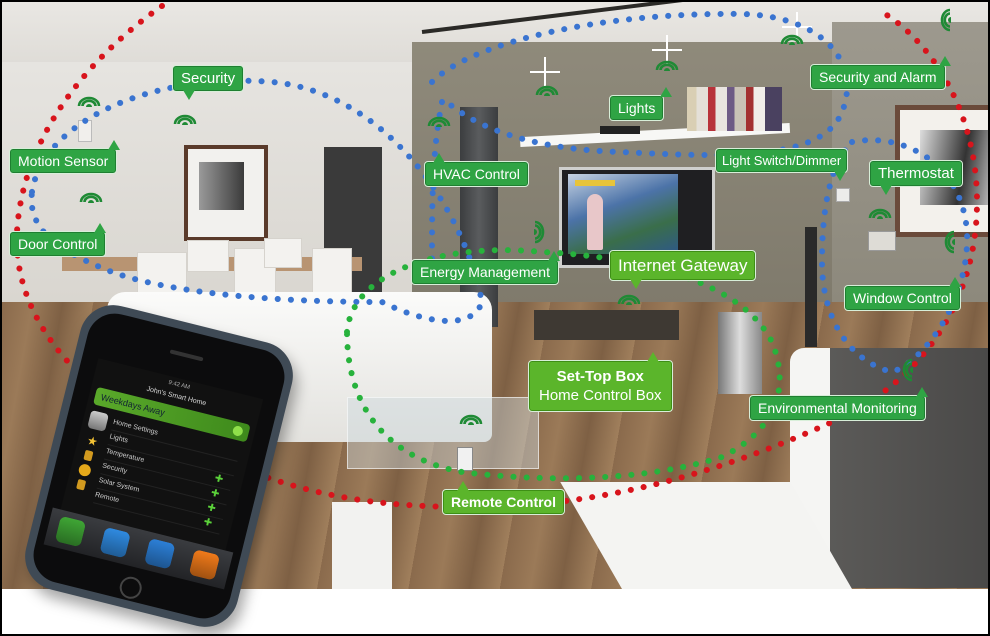 The height and width of the screenshot is (636, 990). Describe the element at coordinates (58, 244) in the screenshot. I see `label-text: Door Control` at that location.